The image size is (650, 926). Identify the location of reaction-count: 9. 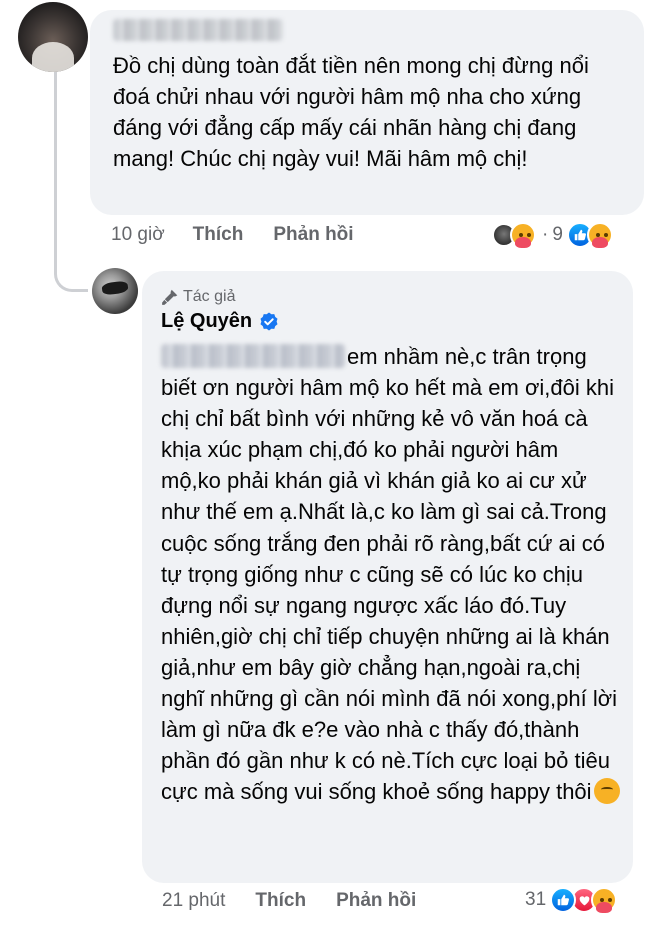
(557, 234).